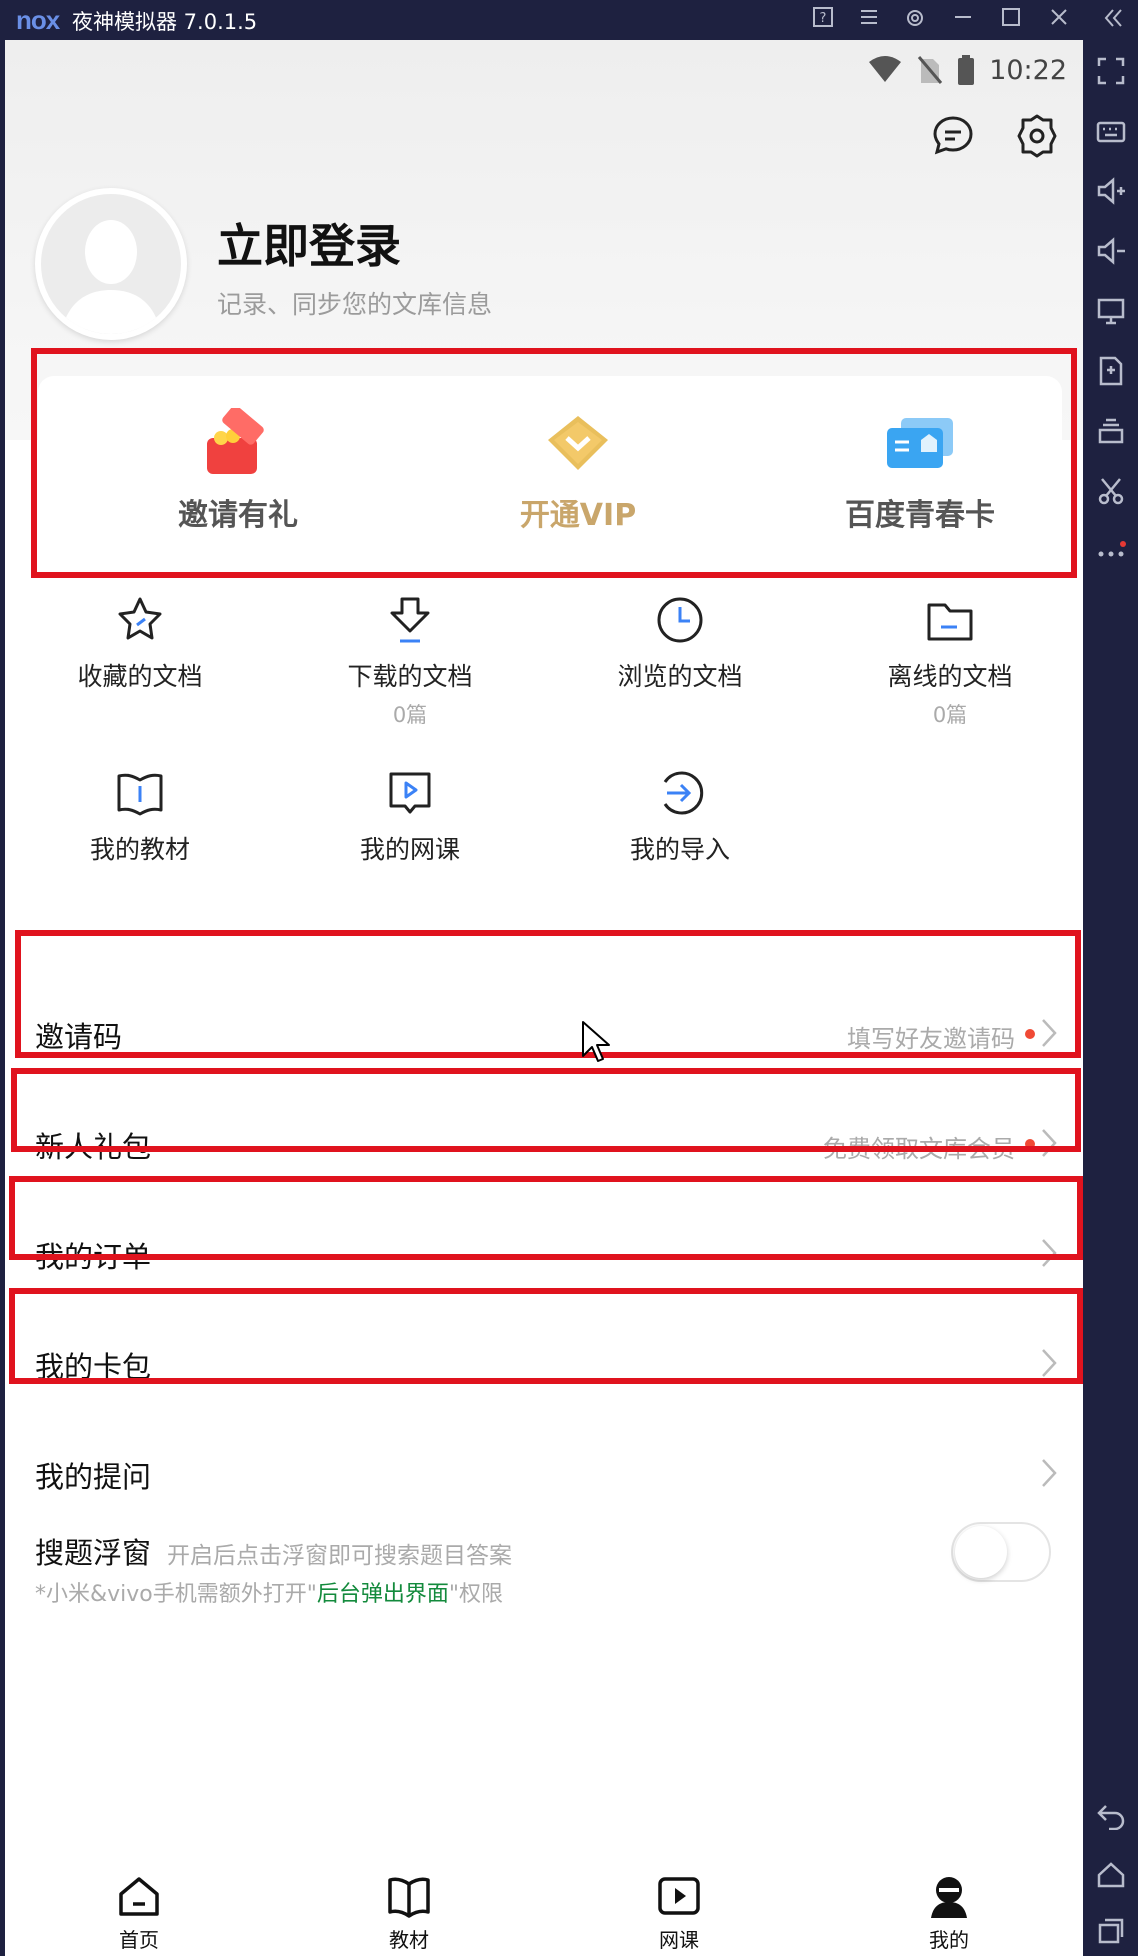 Image resolution: width=1138 pixels, height=1956 pixels. I want to click on grid-favorites: 收藏的文档, so click(140, 665).